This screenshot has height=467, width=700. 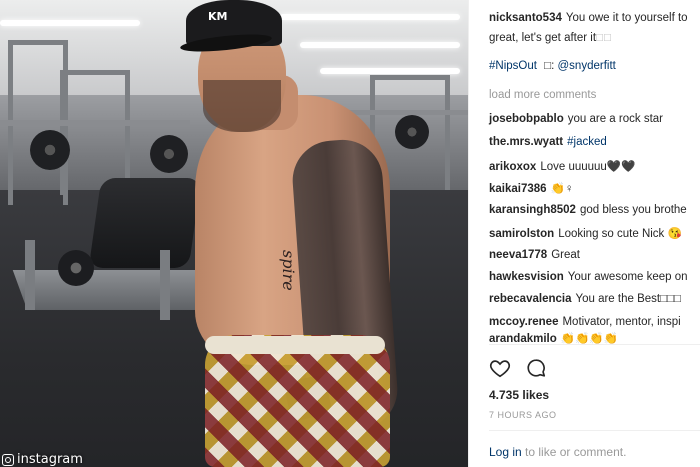 I want to click on comment-row: rebecavalencia You are the Best□□□, so click(x=585, y=299).